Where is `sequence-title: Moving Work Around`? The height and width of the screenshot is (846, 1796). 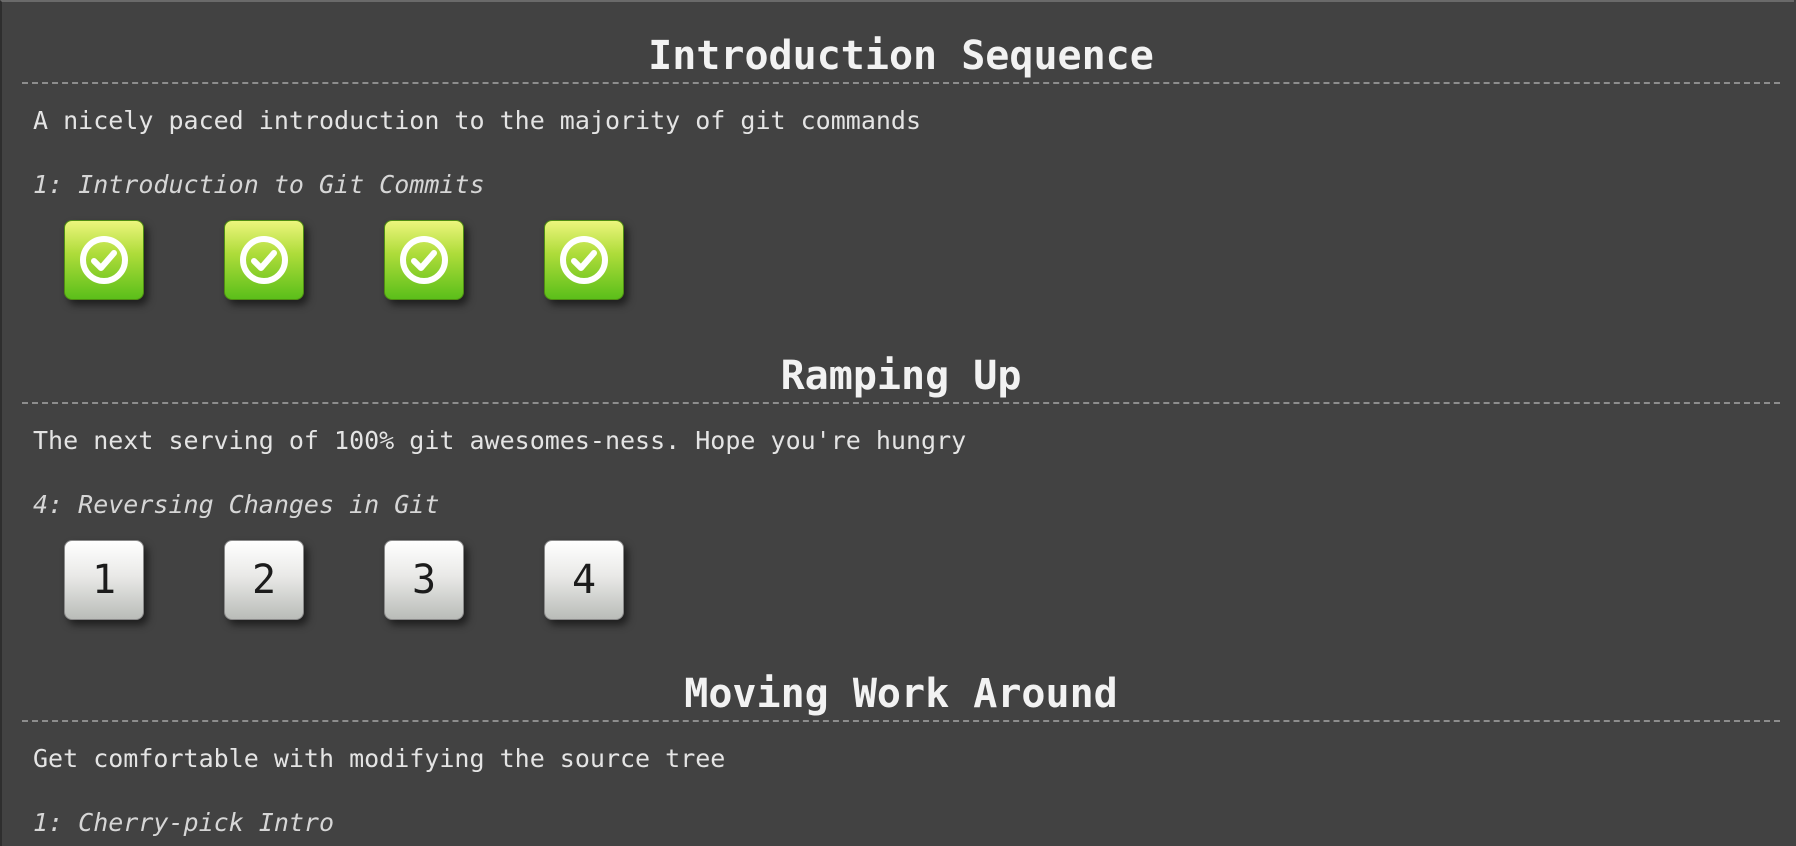 sequence-title: Moving Work Around is located at coordinates (901, 694).